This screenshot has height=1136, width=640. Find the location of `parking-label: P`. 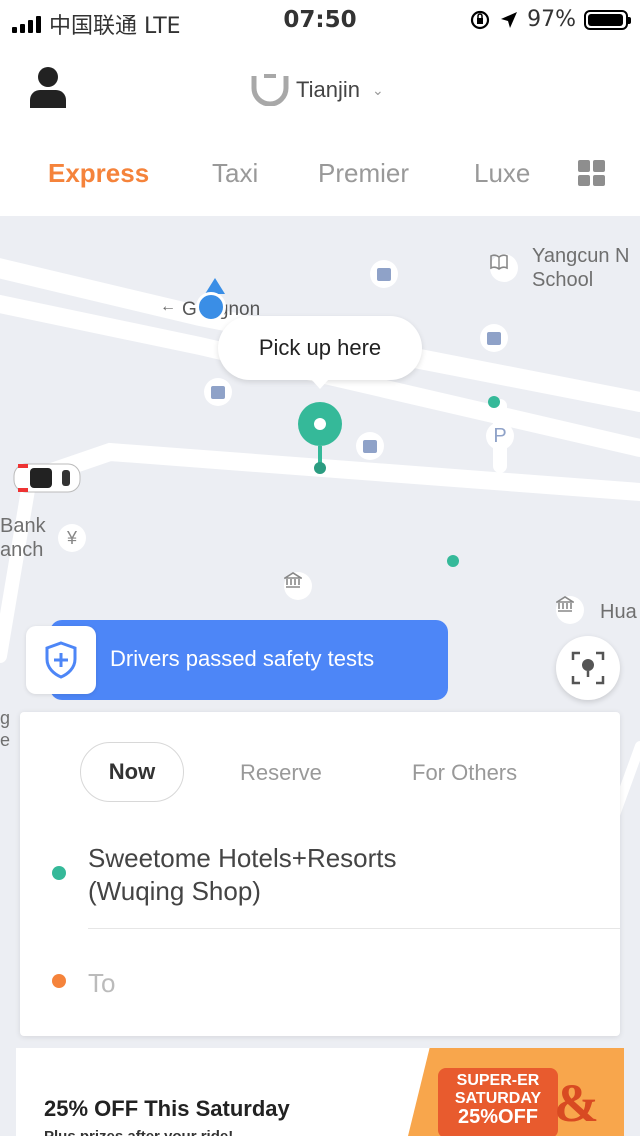

parking-label: P is located at coordinates (500, 435).